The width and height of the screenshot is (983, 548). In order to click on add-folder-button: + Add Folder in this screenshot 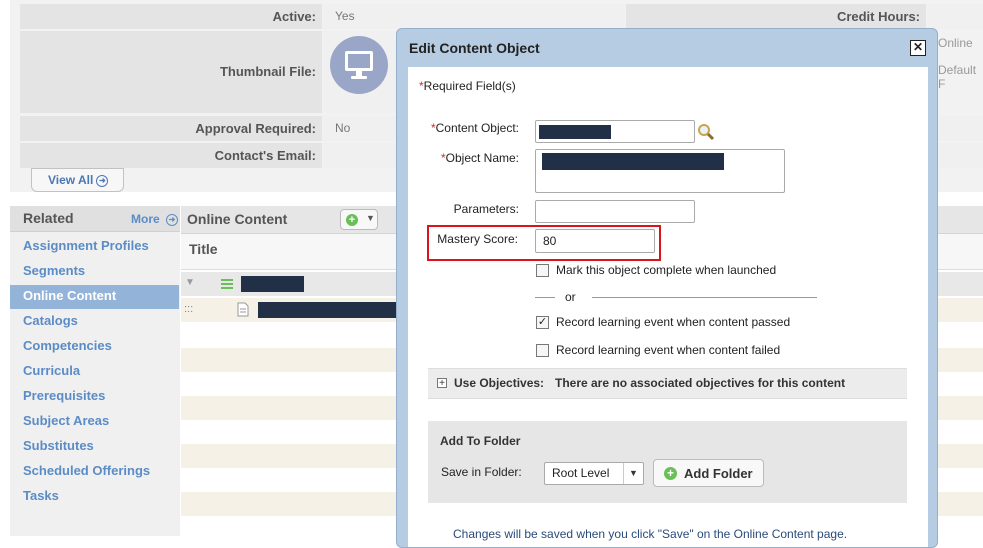, I will do `click(708, 473)`.